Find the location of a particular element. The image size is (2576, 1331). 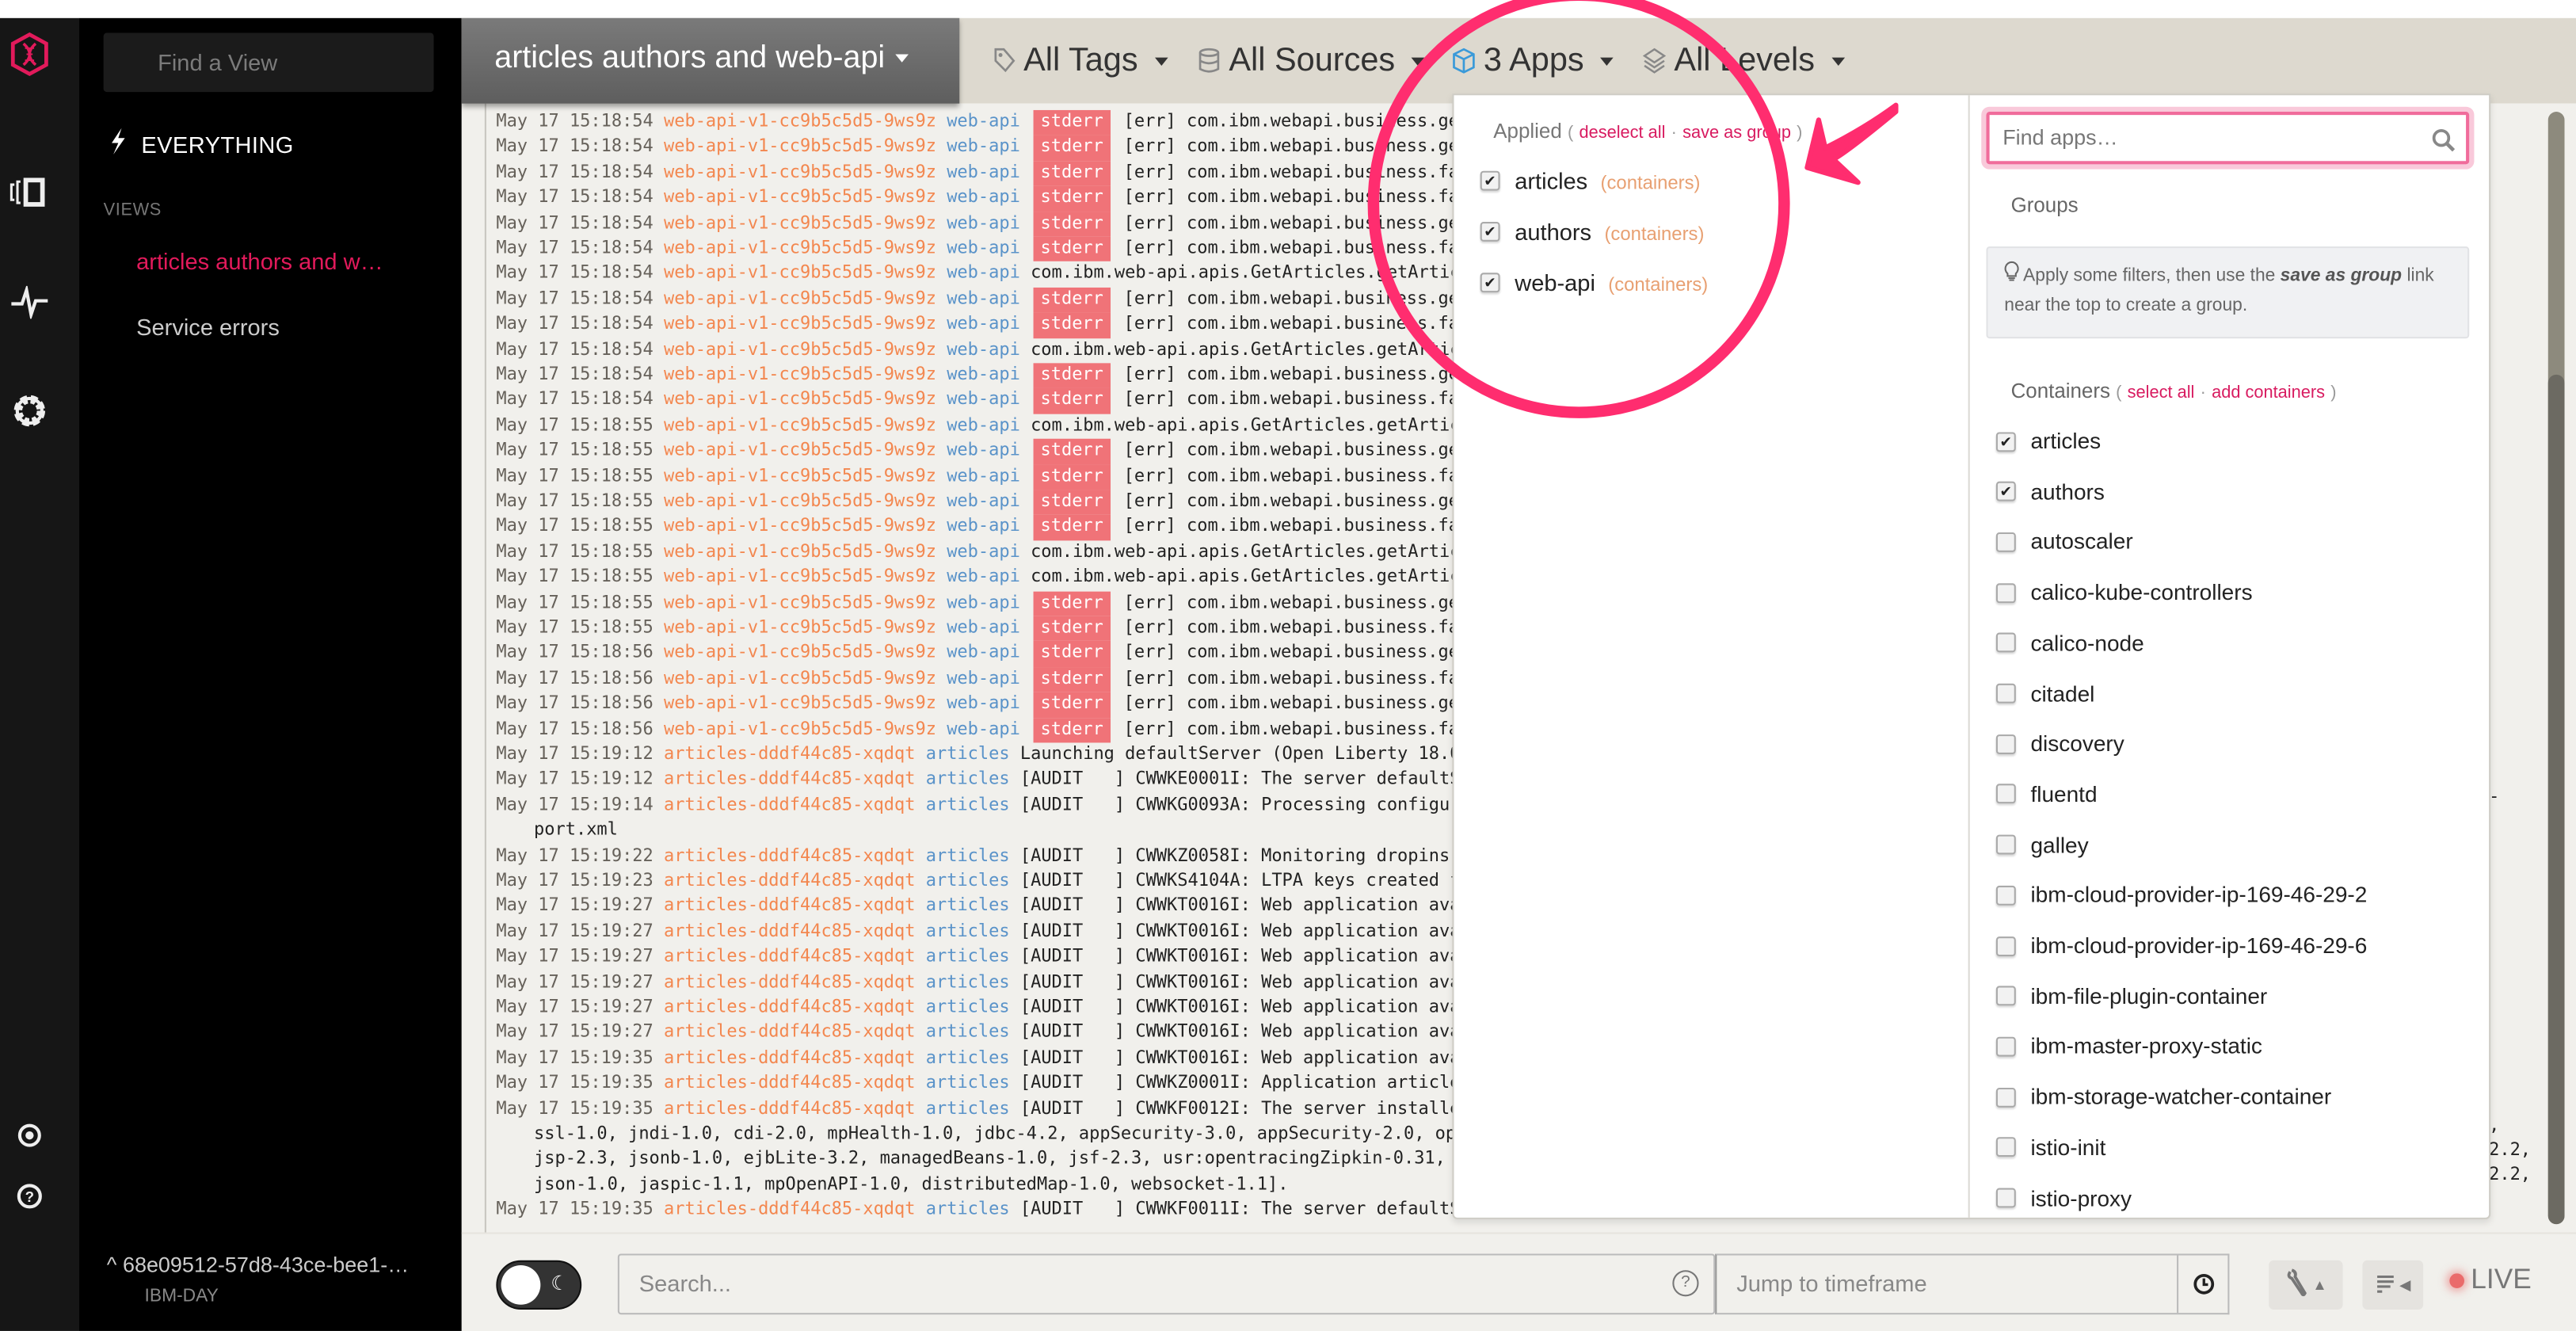

deselect-all-link: deselect all is located at coordinates (1622, 133).